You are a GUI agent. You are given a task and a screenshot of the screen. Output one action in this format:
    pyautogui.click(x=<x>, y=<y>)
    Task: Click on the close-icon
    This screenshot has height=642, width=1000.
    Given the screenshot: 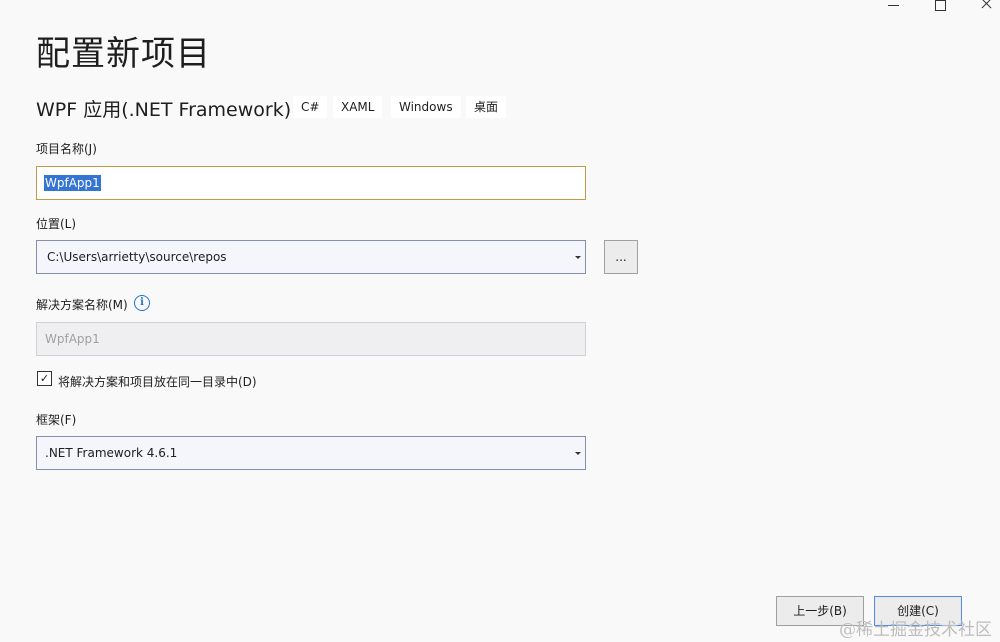 What is the action you would take?
    pyautogui.click(x=987, y=6)
    